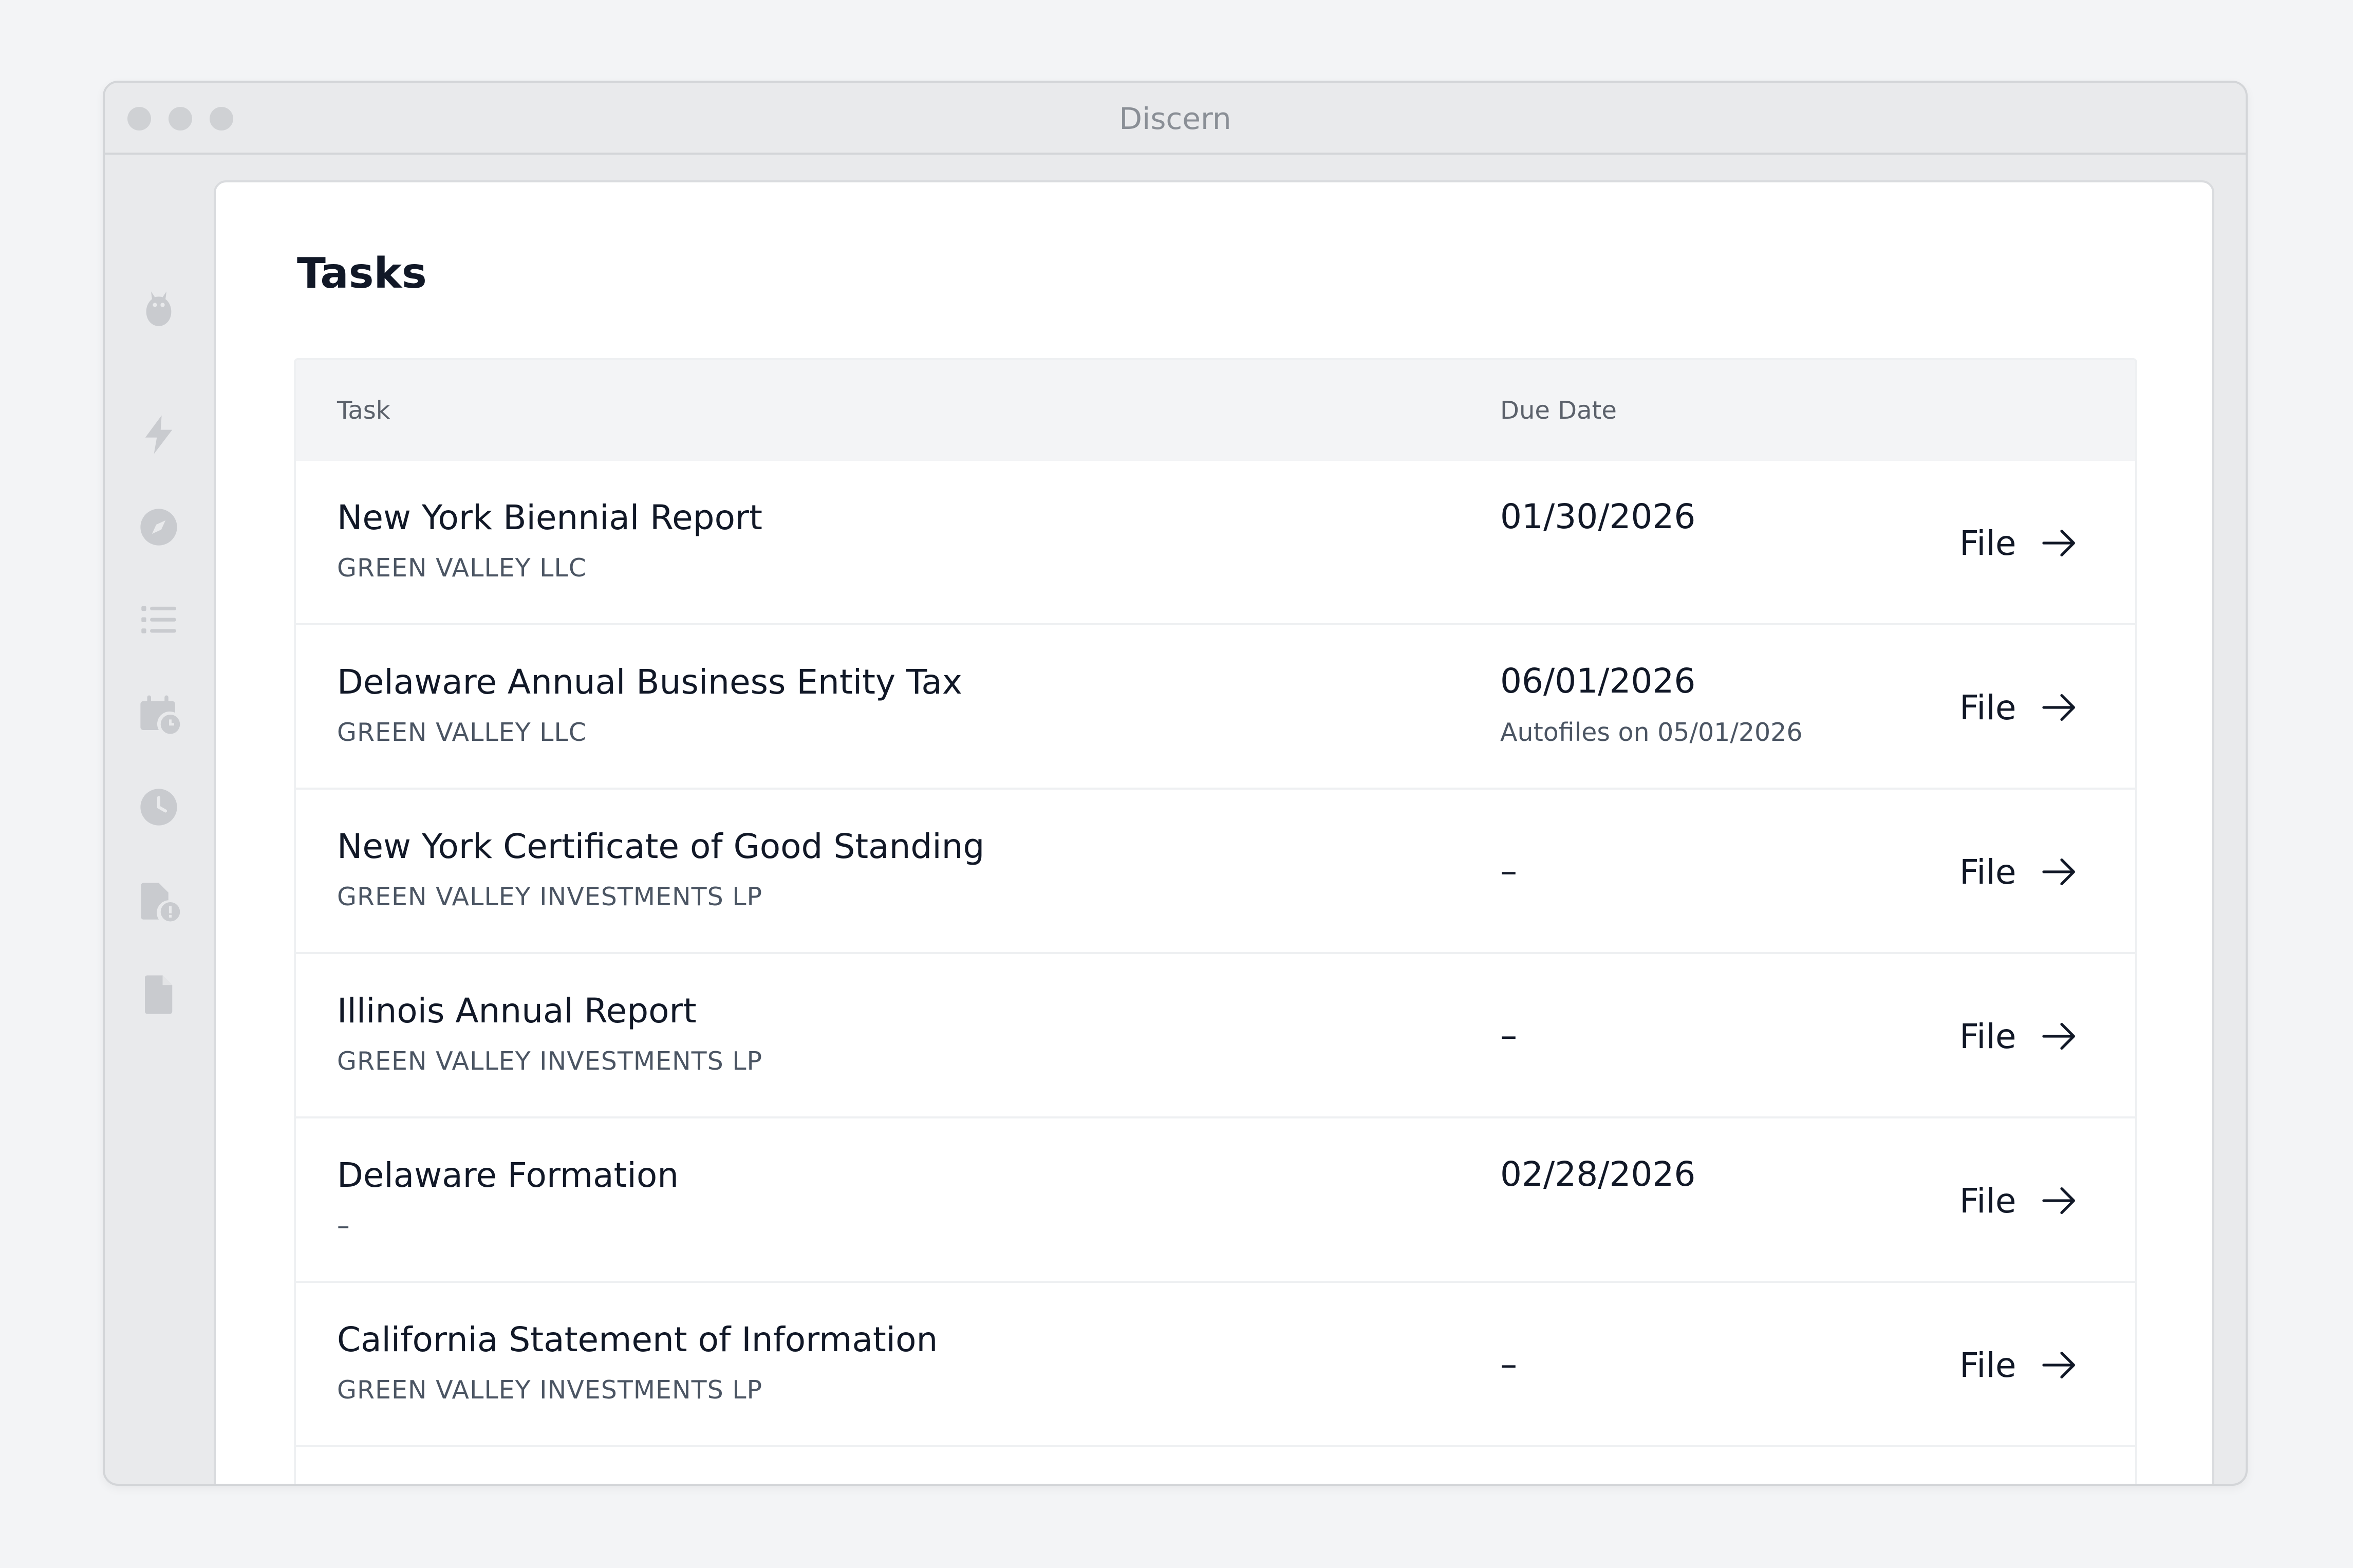 This screenshot has width=2353, height=1568. Describe the element at coordinates (158, 994) in the screenshot. I see `document-icon` at that location.